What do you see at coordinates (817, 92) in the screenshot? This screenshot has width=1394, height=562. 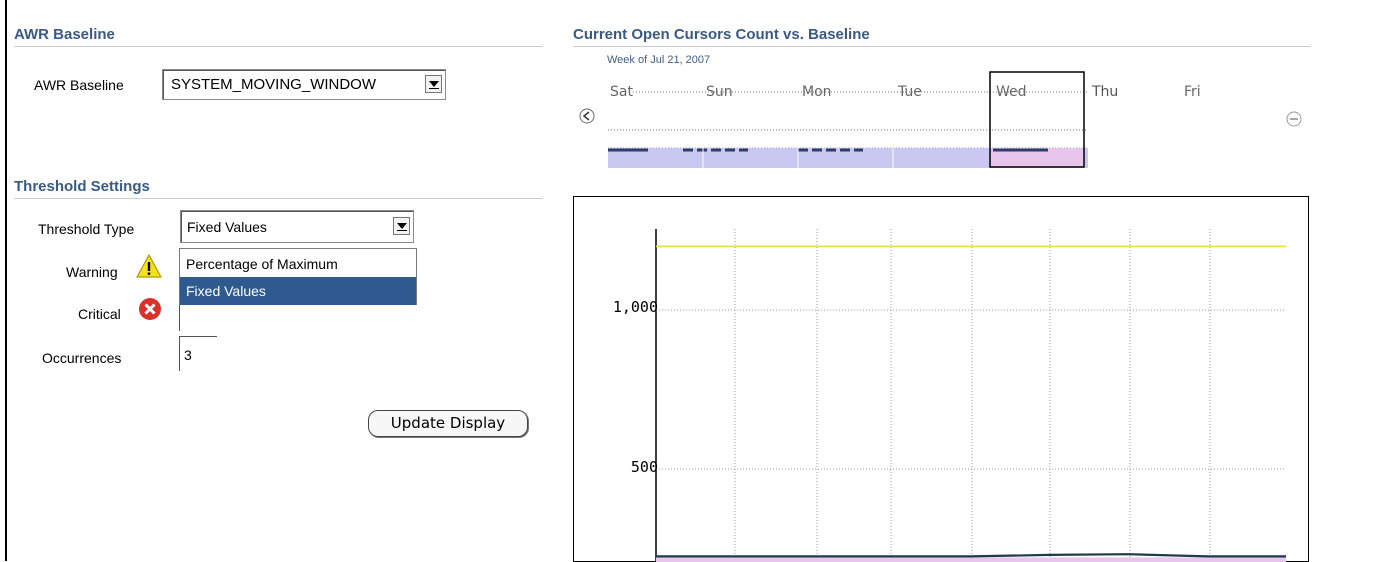 I see `day-label-mon: Mon` at bounding box center [817, 92].